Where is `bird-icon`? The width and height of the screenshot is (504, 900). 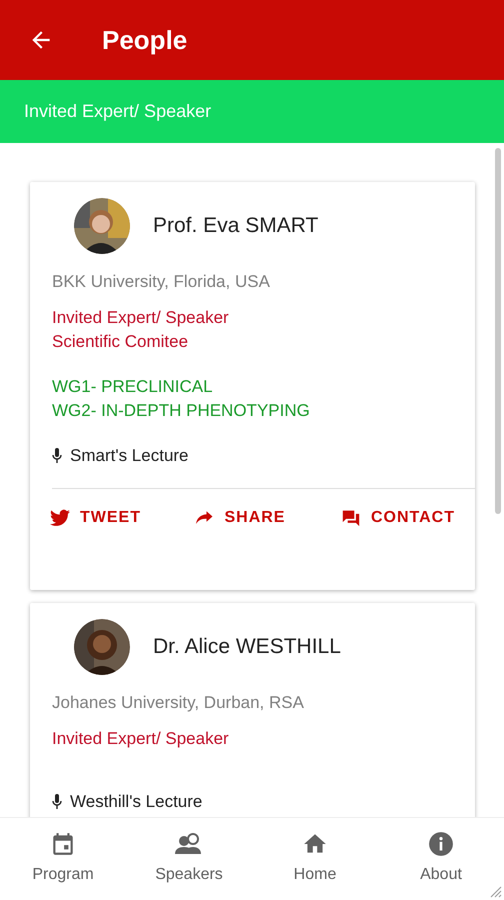 bird-icon is located at coordinates (60, 518).